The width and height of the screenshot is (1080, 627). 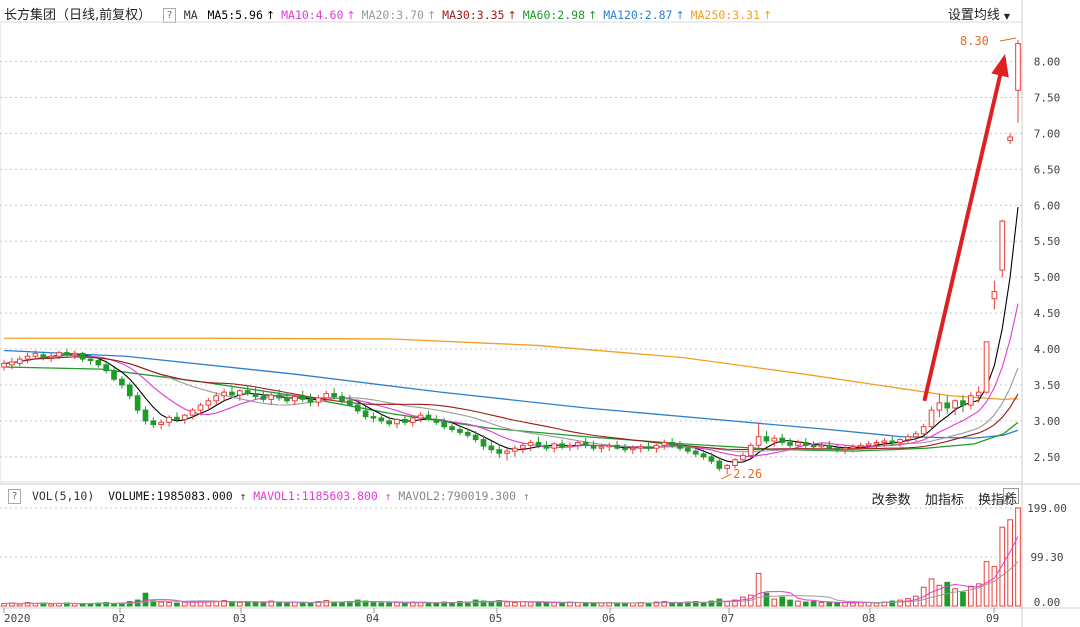 What do you see at coordinates (1047, 205) in the screenshot?
I see `price-tick-label: 6.00` at bounding box center [1047, 205].